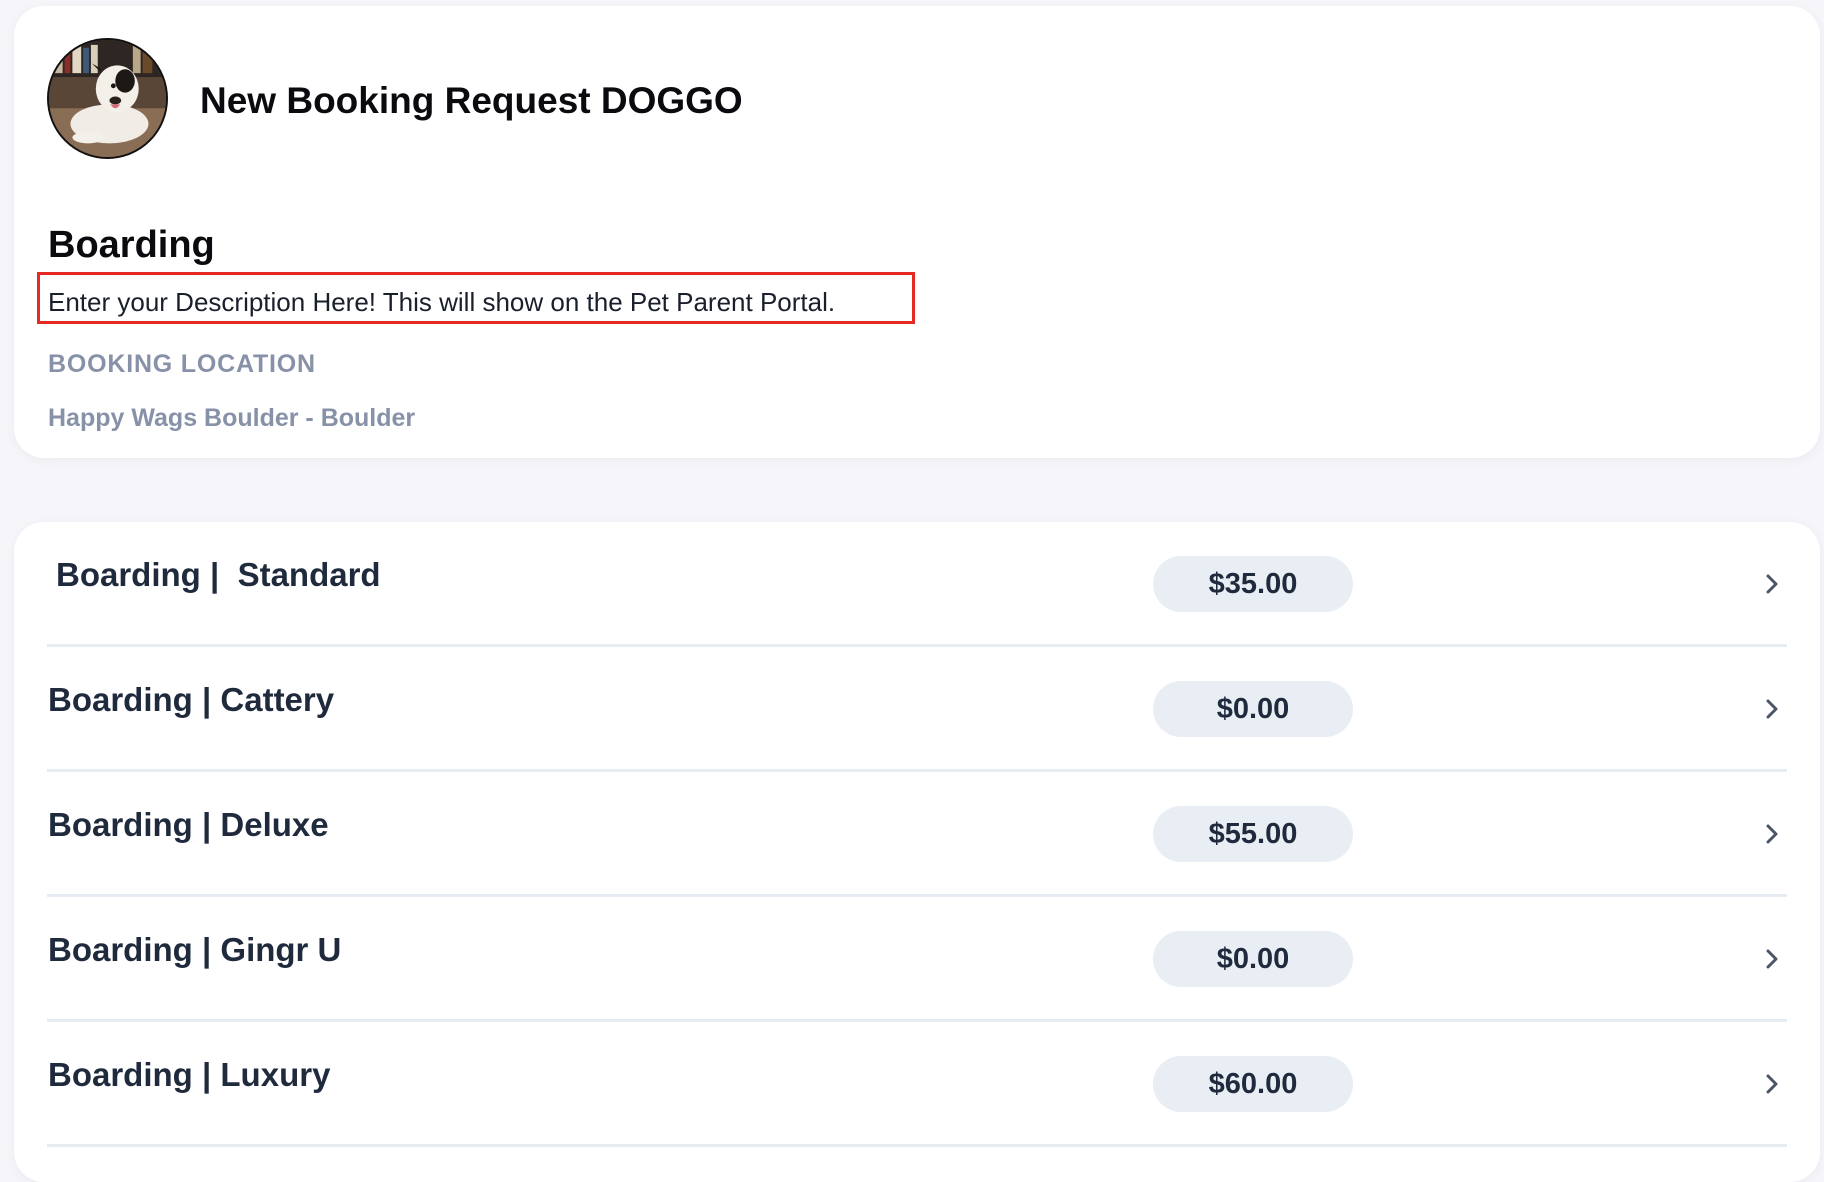 The width and height of the screenshot is (1824, 1182). I want to click on option-row-luxury: Boarding | Luxury $60.00, so click(917, 1084).